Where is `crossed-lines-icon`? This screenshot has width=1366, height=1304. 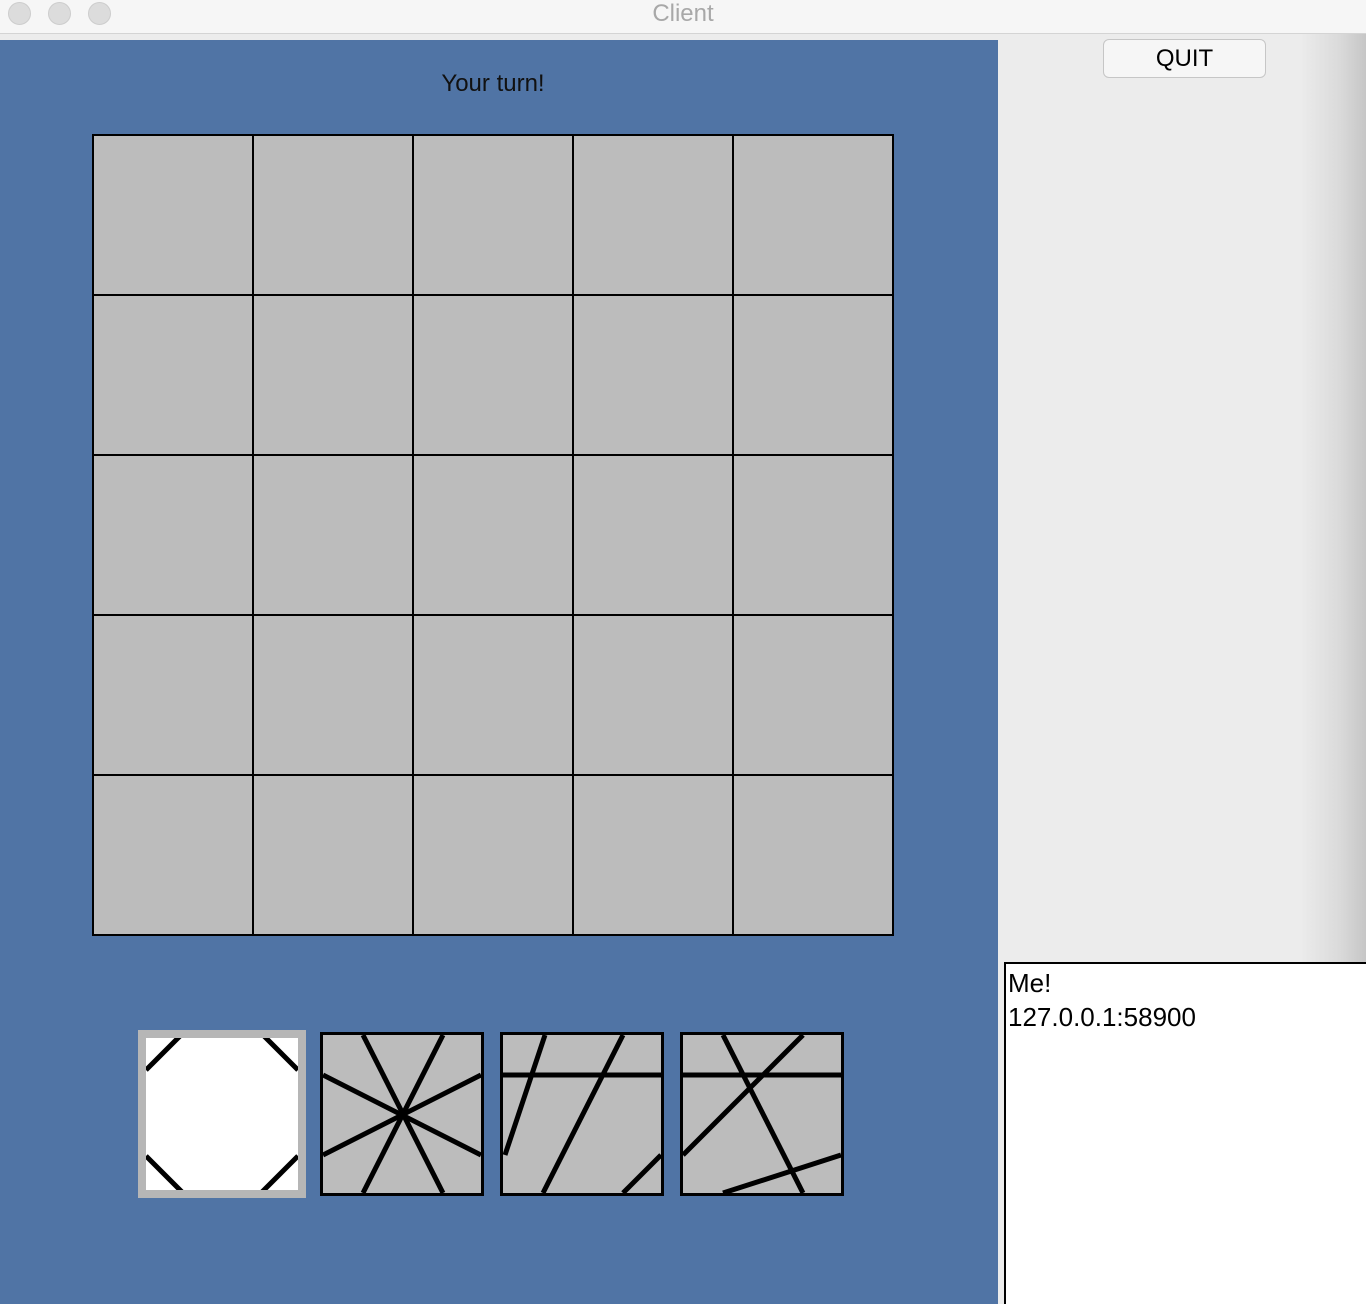 crossed-lines-icon is located at coordinates (762, 1114).